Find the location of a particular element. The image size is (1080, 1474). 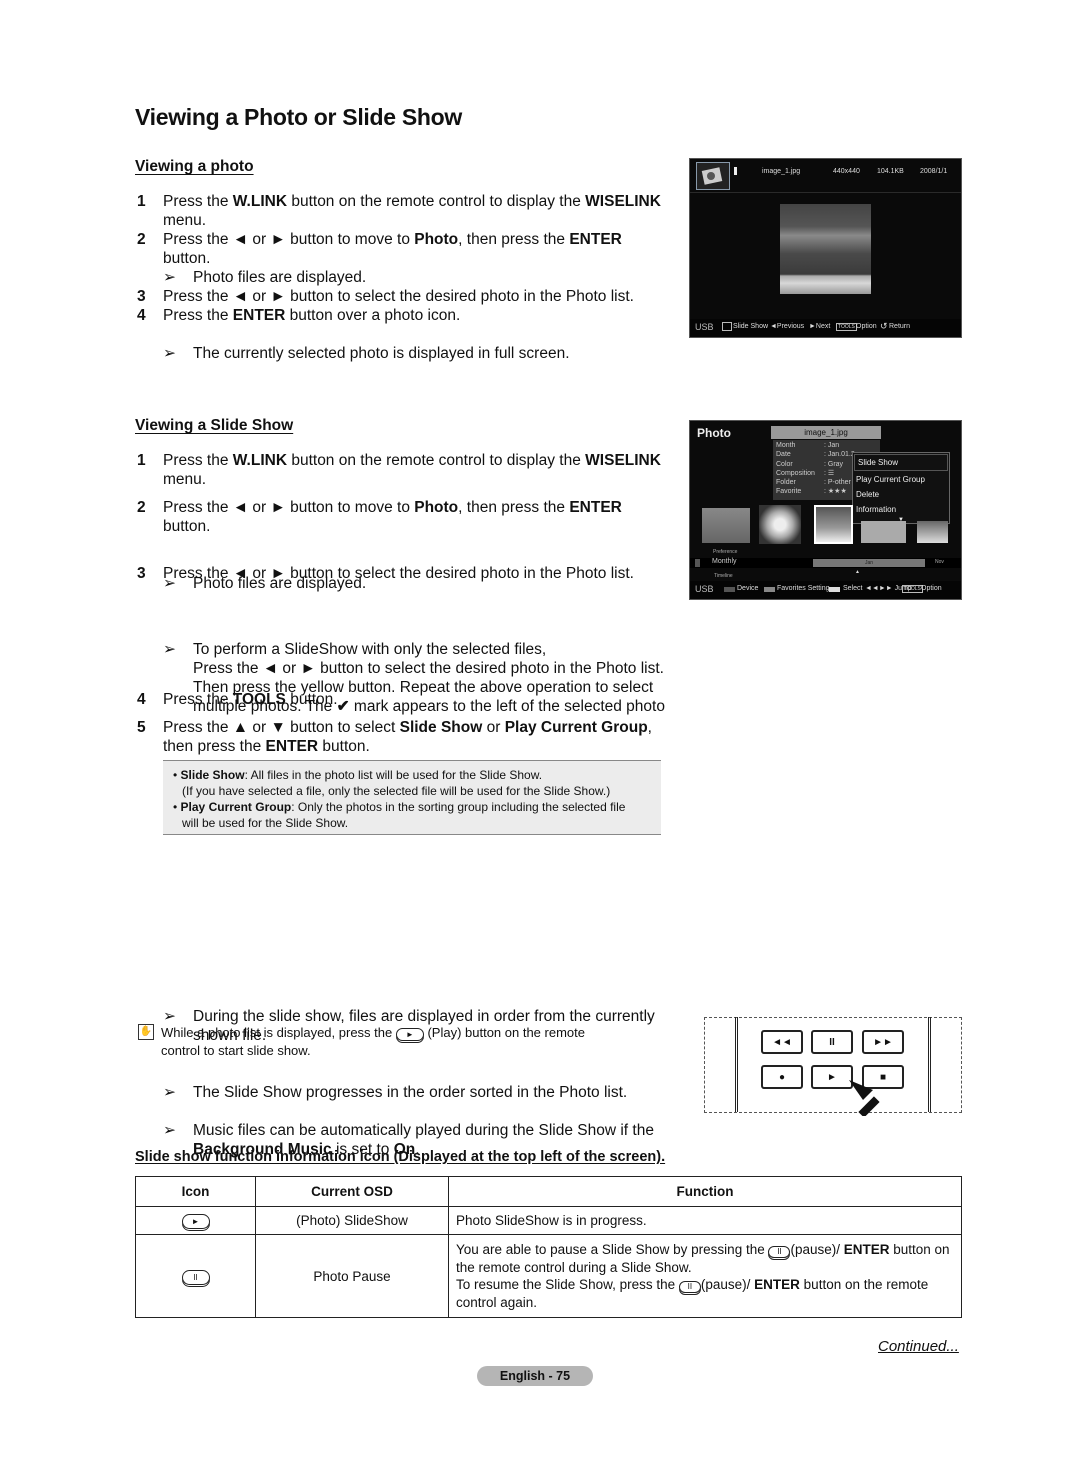

section-heading-viewing-slideshow: Viewing a Slide Show is located at coordinates (214, 425).